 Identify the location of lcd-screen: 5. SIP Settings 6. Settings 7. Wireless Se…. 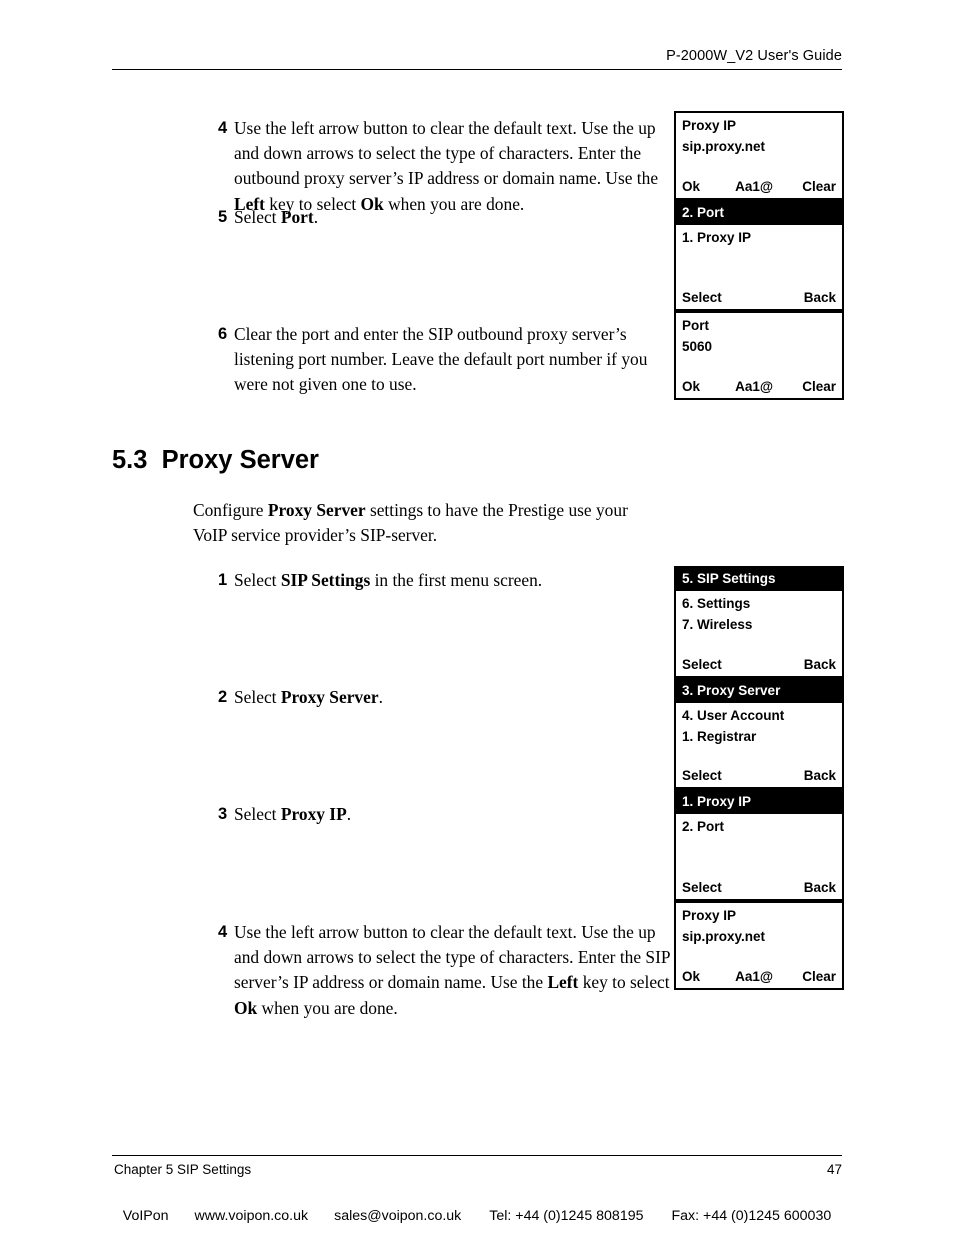
(759, 622).